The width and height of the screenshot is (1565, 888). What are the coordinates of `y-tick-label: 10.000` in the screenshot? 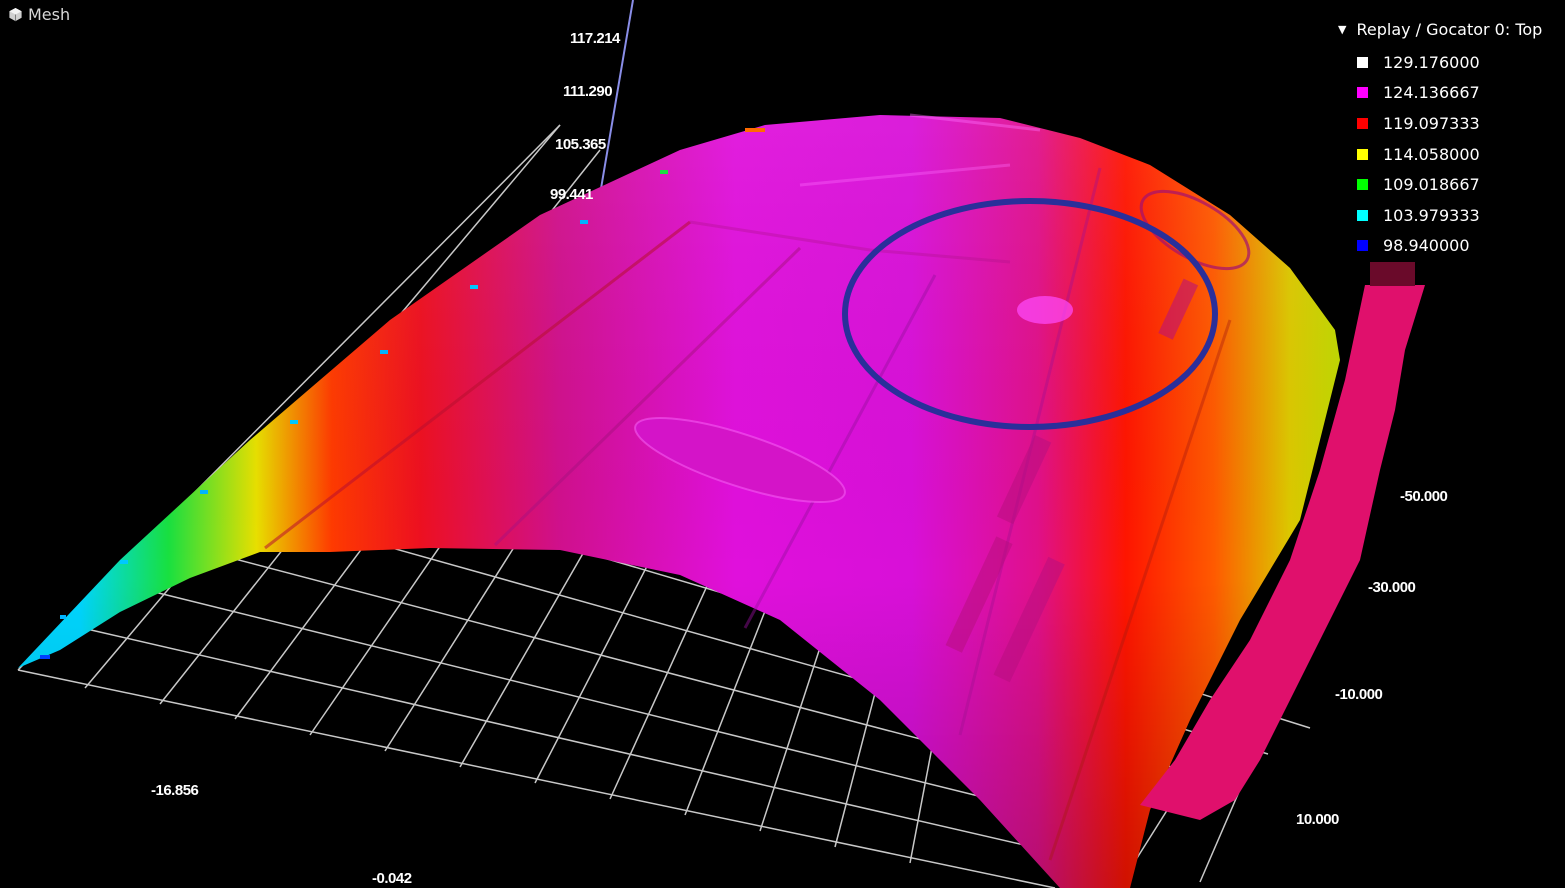 It's located at (1317, 819).